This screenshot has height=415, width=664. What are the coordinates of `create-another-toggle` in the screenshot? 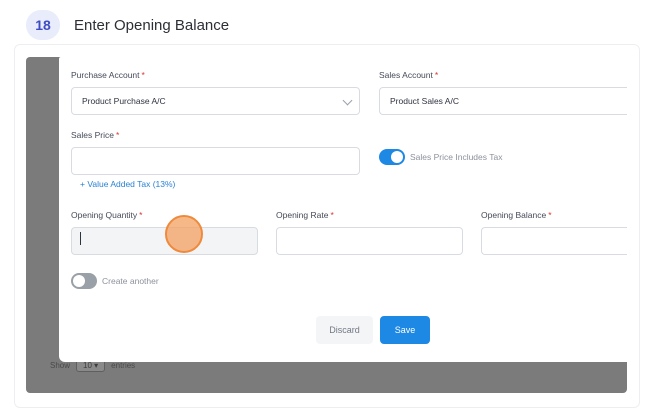 It's located at (84, 281).